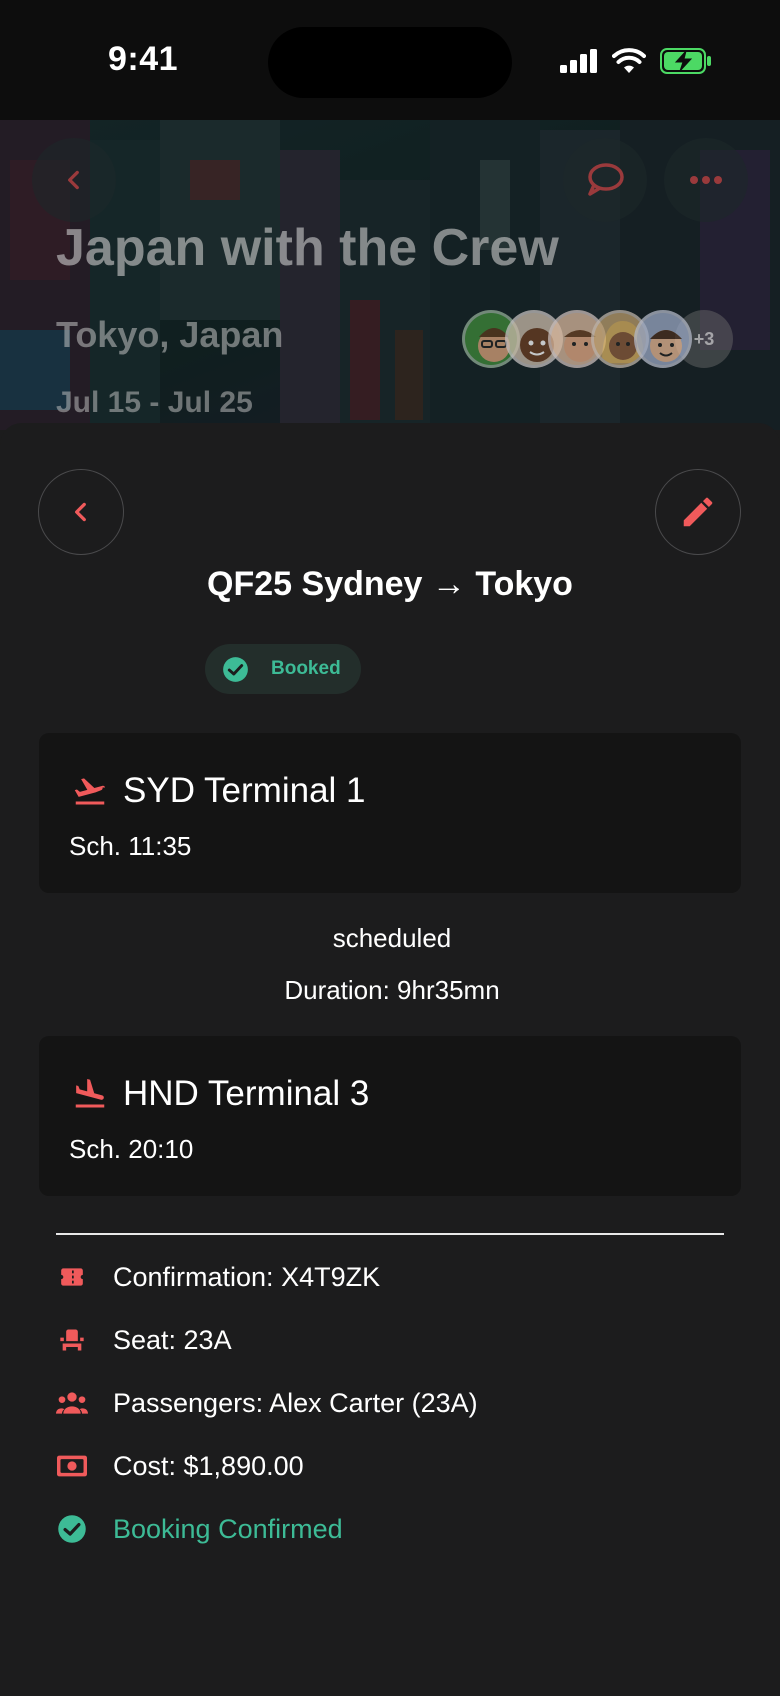  I want to click on booking-status-row: Booking Confirmed, so click(199, 1529).